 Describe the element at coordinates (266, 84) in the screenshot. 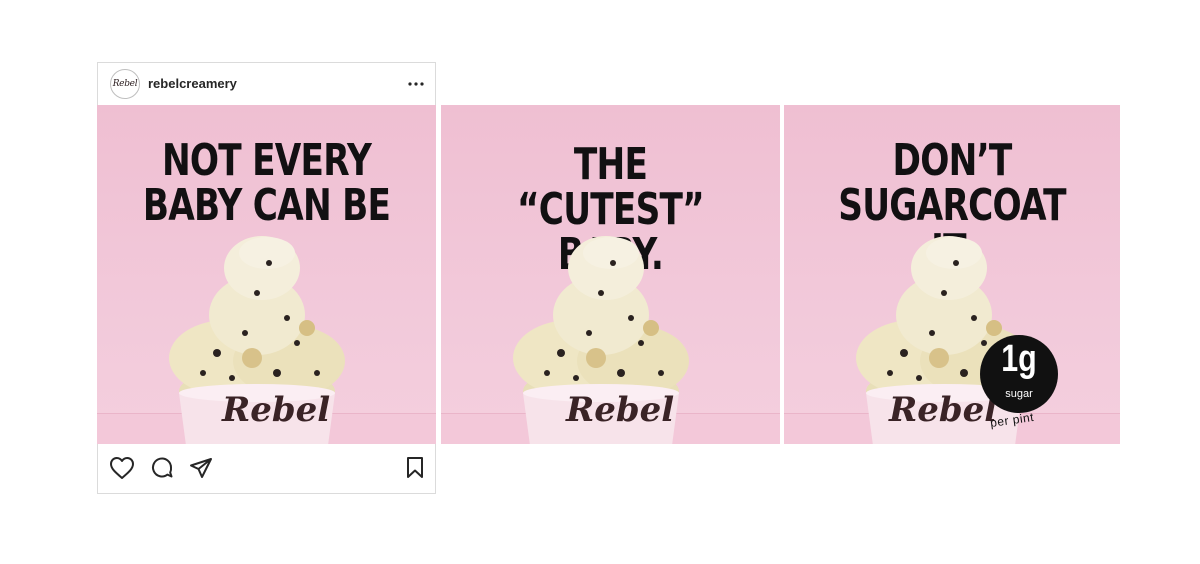

I see `post-header: Rebel rebelcreamery` at that location.